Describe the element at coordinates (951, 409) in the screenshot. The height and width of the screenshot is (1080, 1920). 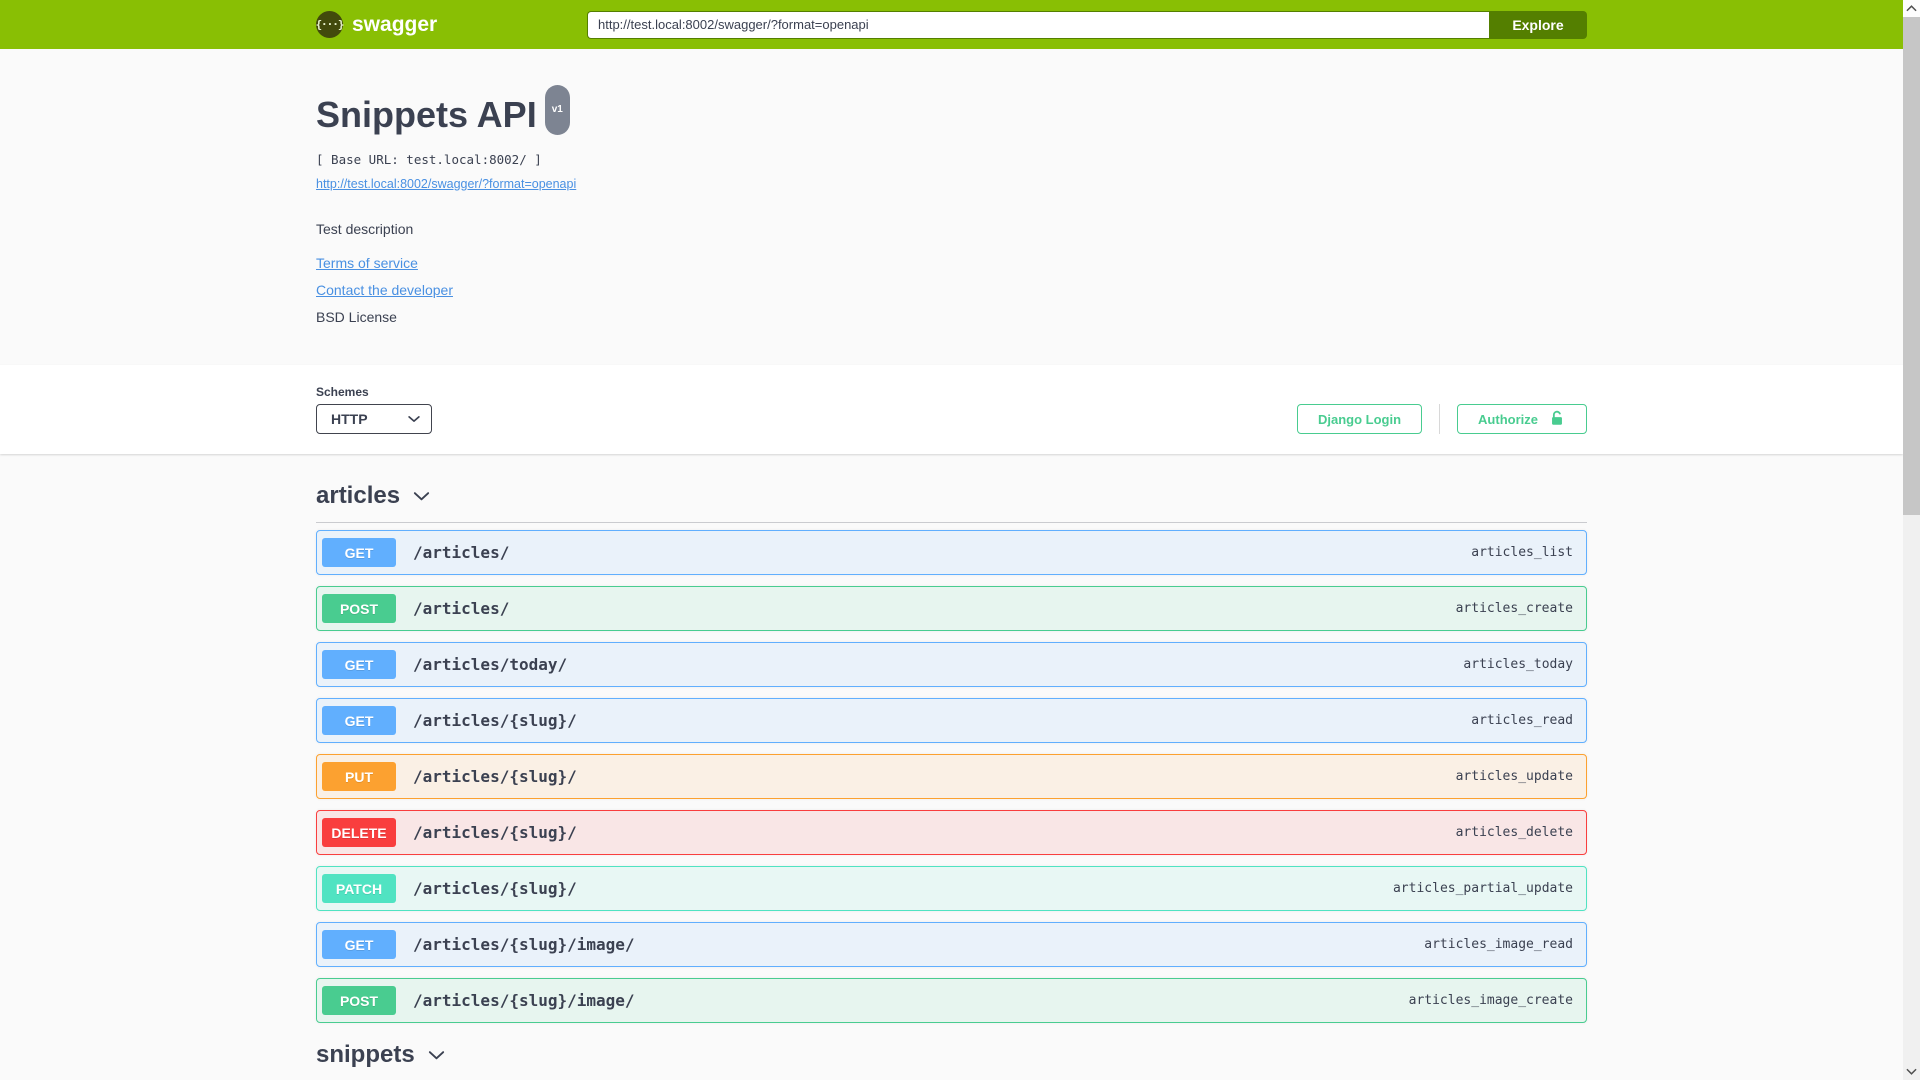
I see `scheme-container: Schemes HTTP Django Login Authorize` at that location.